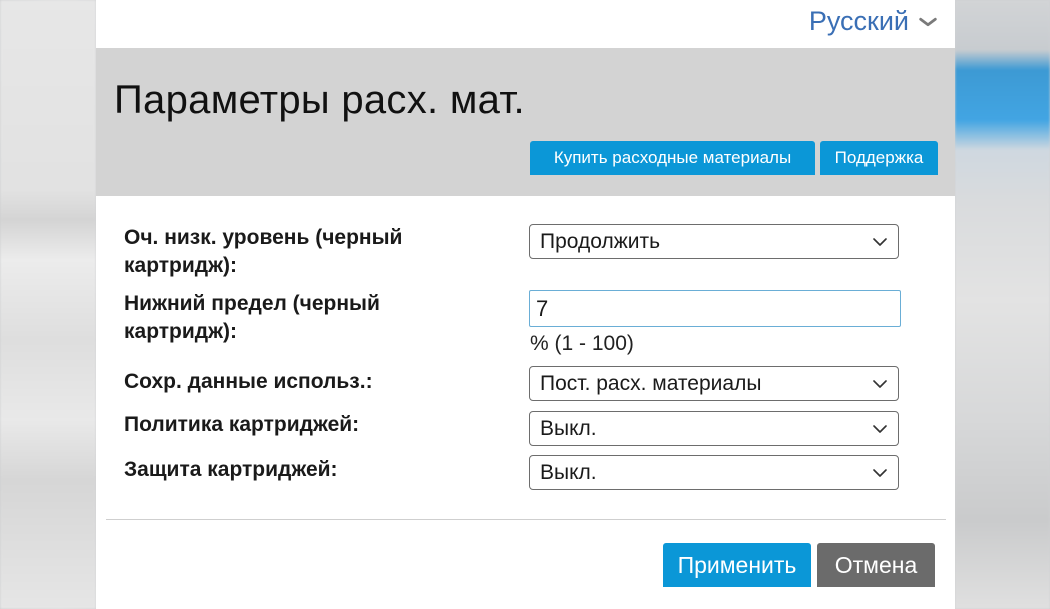 The image size is (1050, 609). What do you see at coordinates (714, 241) in the screenshot?
I see `very-low-black-select: Продолжить` at bounding box center [714, 241].